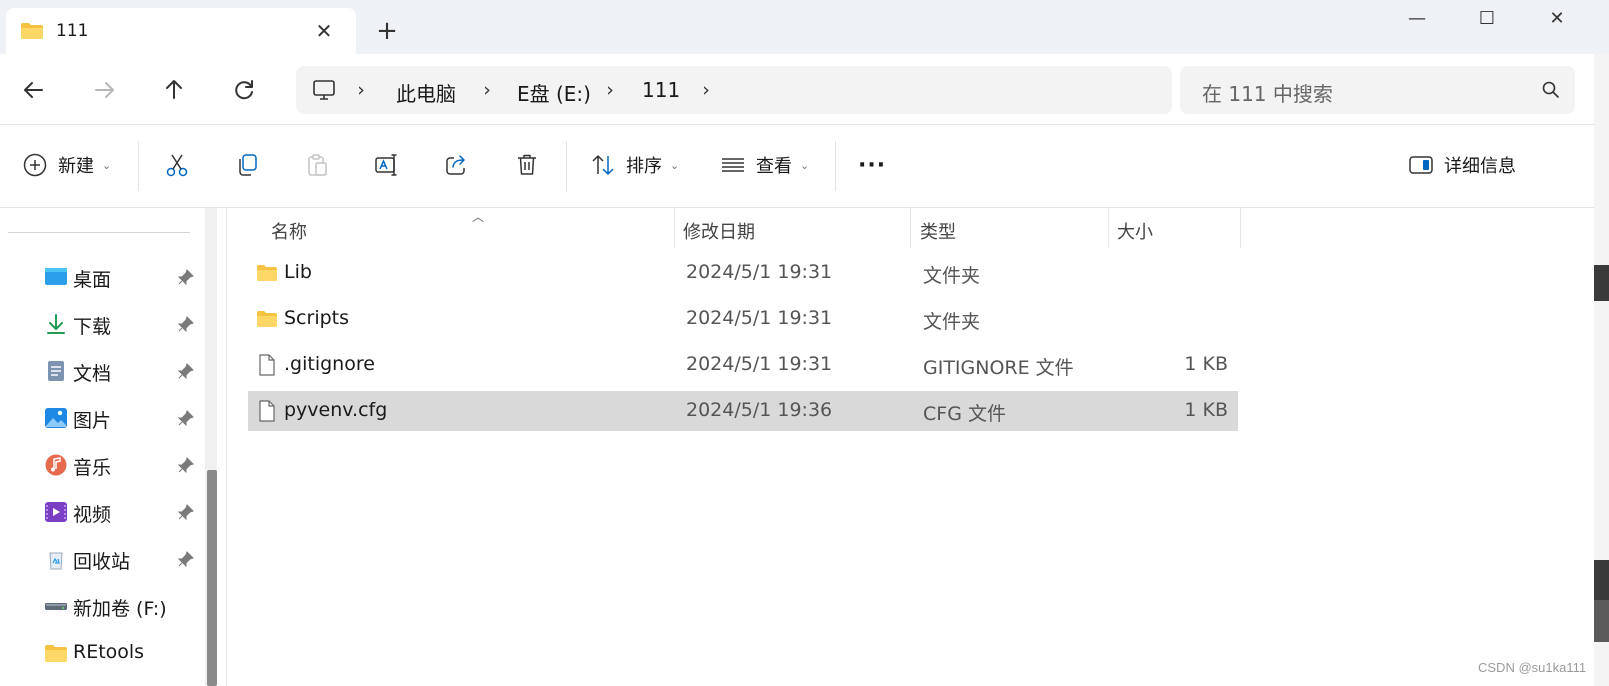  I want to click on download-icon, so click(56, 324).